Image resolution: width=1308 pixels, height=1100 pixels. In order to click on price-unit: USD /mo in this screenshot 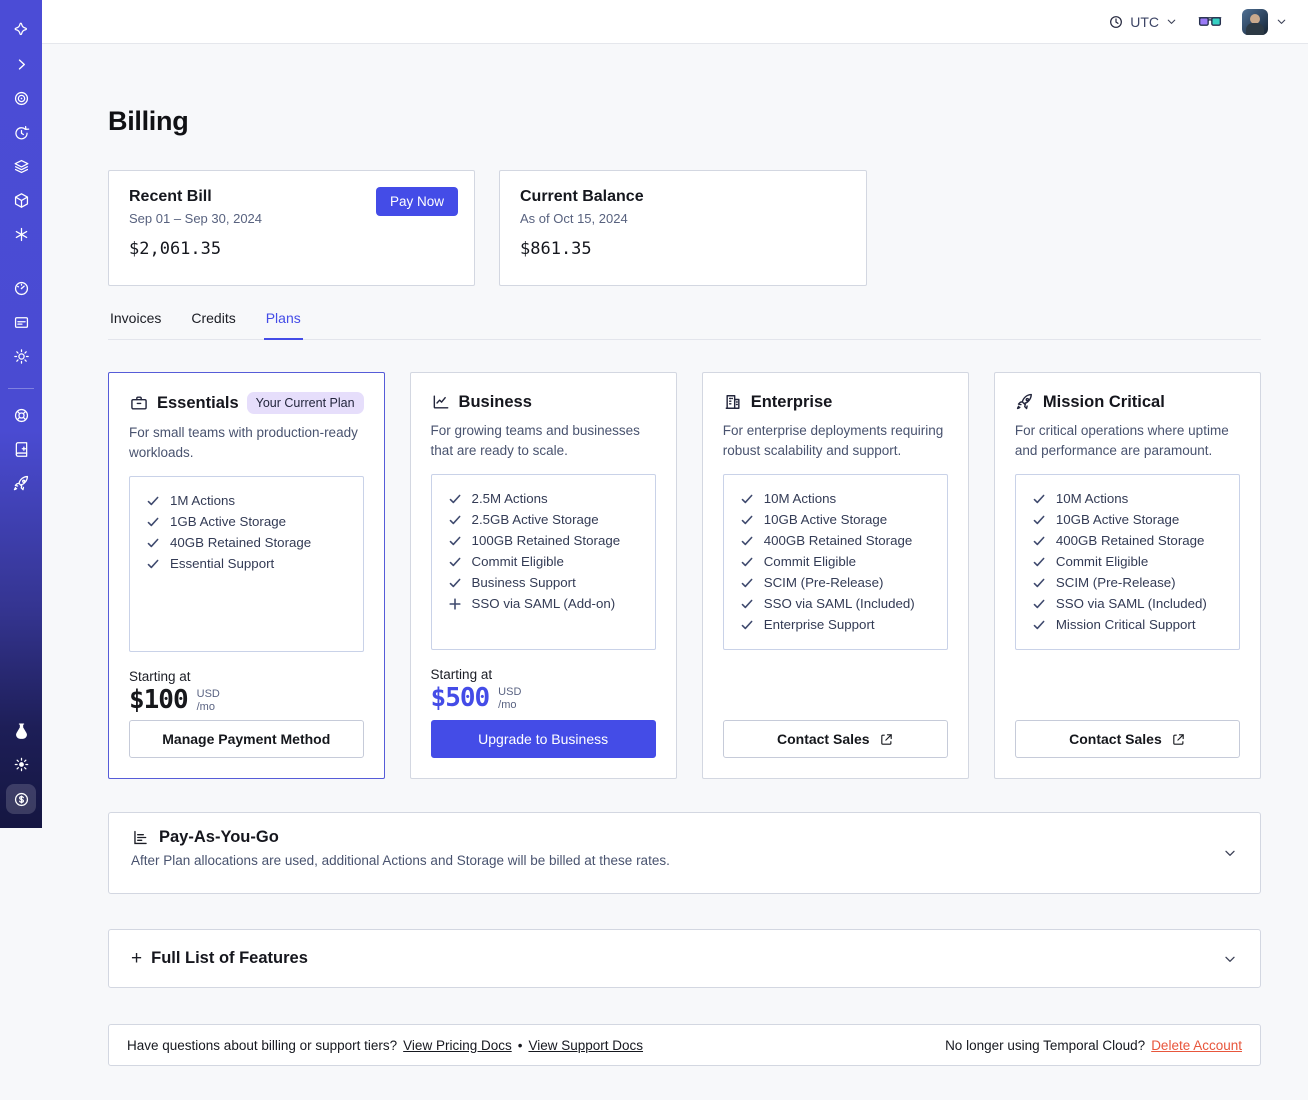, I will do `click(510, 699)`.